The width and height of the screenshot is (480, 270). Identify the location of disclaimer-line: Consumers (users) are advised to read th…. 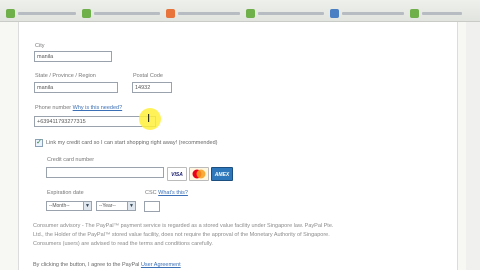
(123, 244).